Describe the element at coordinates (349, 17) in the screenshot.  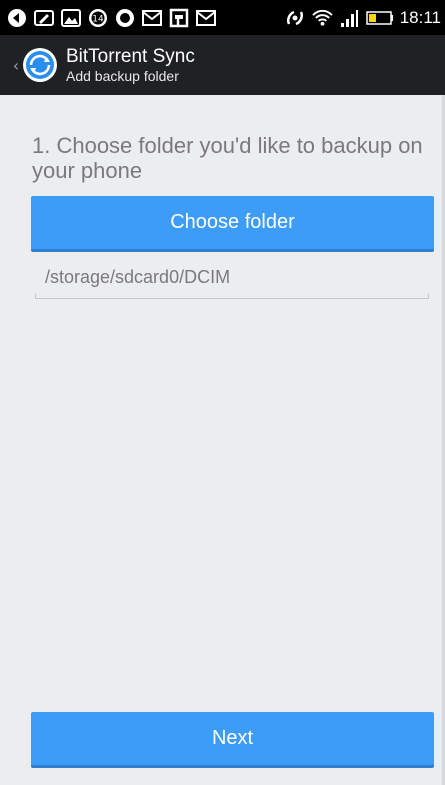
I see `signal-icon` at that location.